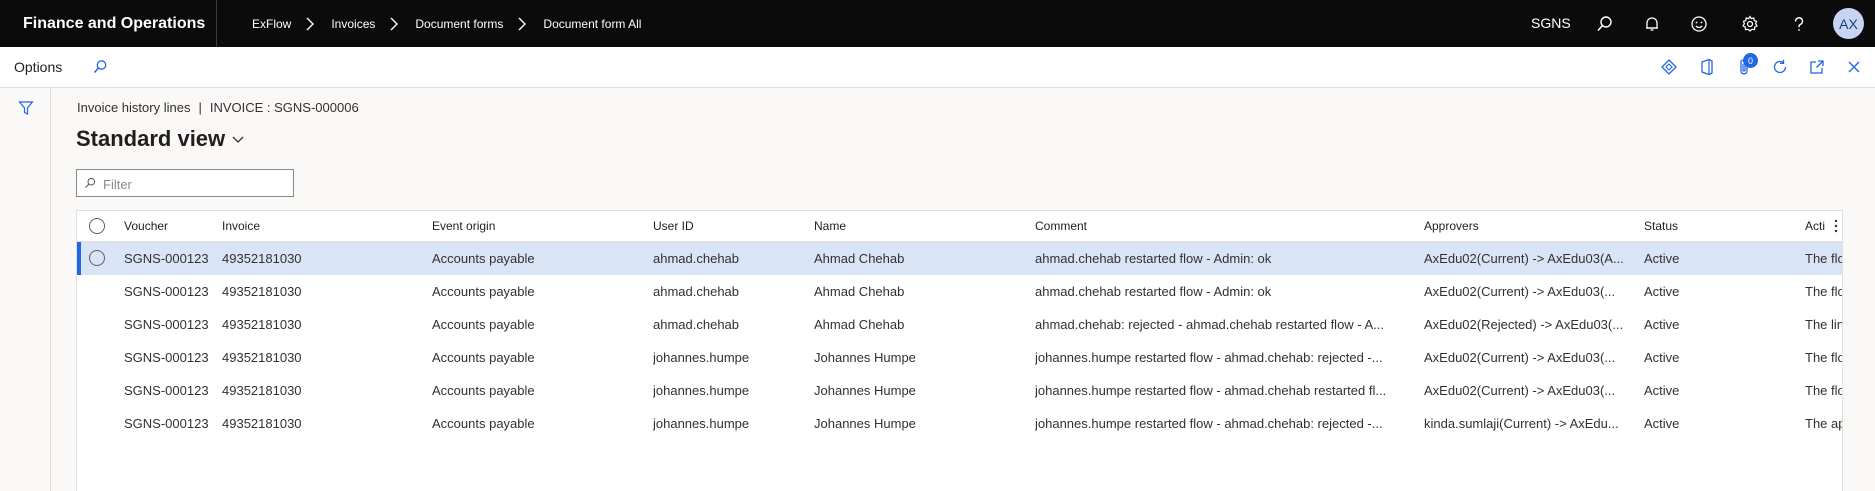 The height and width of the screenshot is (491, 1875). Describe the element at coordinates (1818, 226) in the screenshot. I see `column-header-action: Acti` at that location.